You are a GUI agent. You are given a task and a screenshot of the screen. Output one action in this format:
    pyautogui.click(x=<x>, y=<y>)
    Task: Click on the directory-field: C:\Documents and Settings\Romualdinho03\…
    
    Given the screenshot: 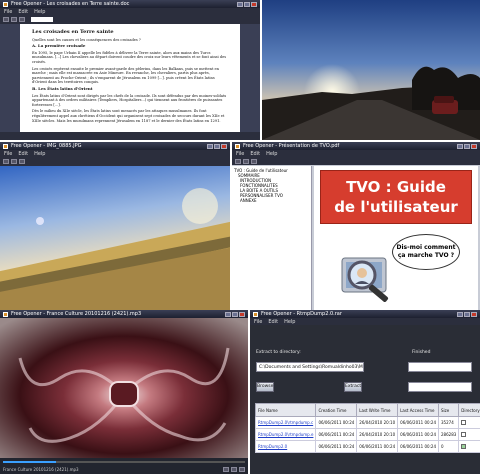 What is the action you would take?
    pyautogui.click(x=310, y=367)
    